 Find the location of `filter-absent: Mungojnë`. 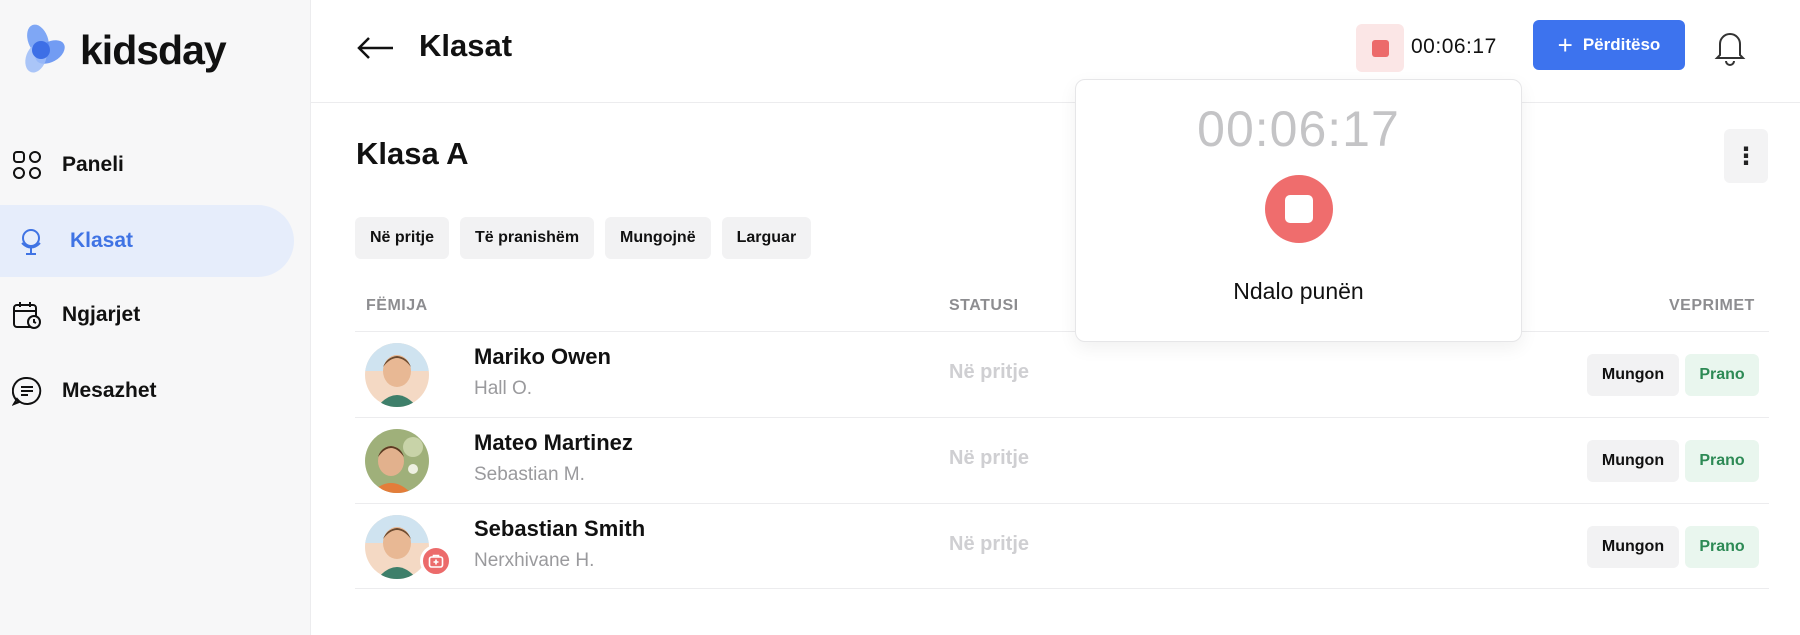

filter-absent: Mungojnë is located at coordinates (658, 238).